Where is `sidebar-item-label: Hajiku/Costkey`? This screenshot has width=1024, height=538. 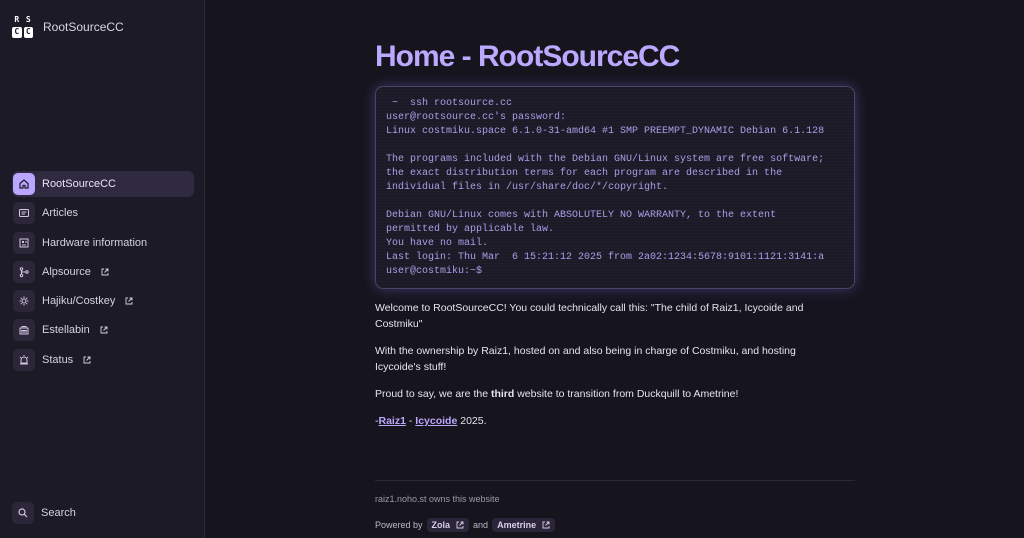
sidebar-item-label: Hajiku/Costkey is located at coordinates (79, 301).